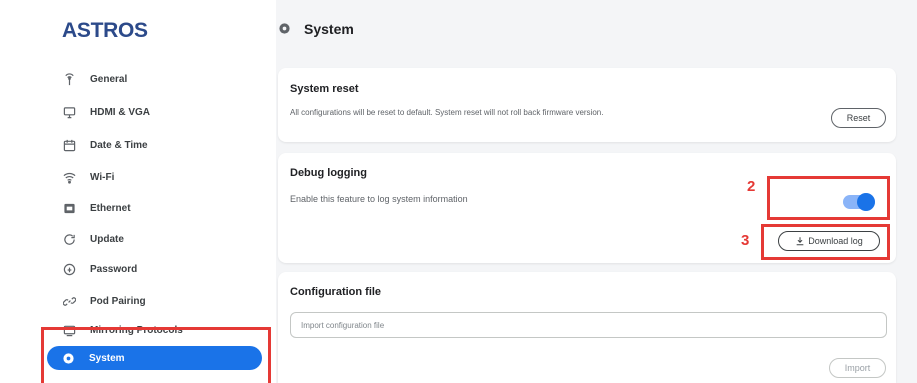 The image size is (917, 383). I want to click on wifi-icon, so click(69, 177).